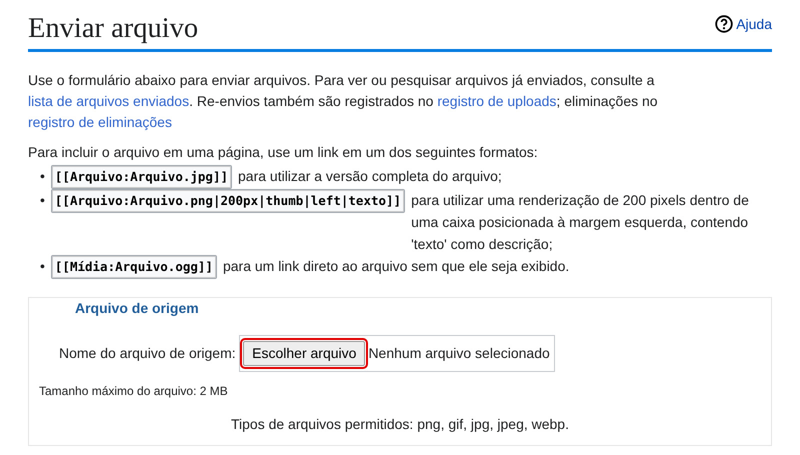 The image size is (800, 455). I want to click on intro-paragraph: Use o formulário abaixo para enviar arquivos. Para ver ou pesquisar arquivos já enviados, consulte a lista de arquivos enviados. Re-envios também são registrados no registro de uploads; eliminações no registro de eliminações, so click(343, 101).